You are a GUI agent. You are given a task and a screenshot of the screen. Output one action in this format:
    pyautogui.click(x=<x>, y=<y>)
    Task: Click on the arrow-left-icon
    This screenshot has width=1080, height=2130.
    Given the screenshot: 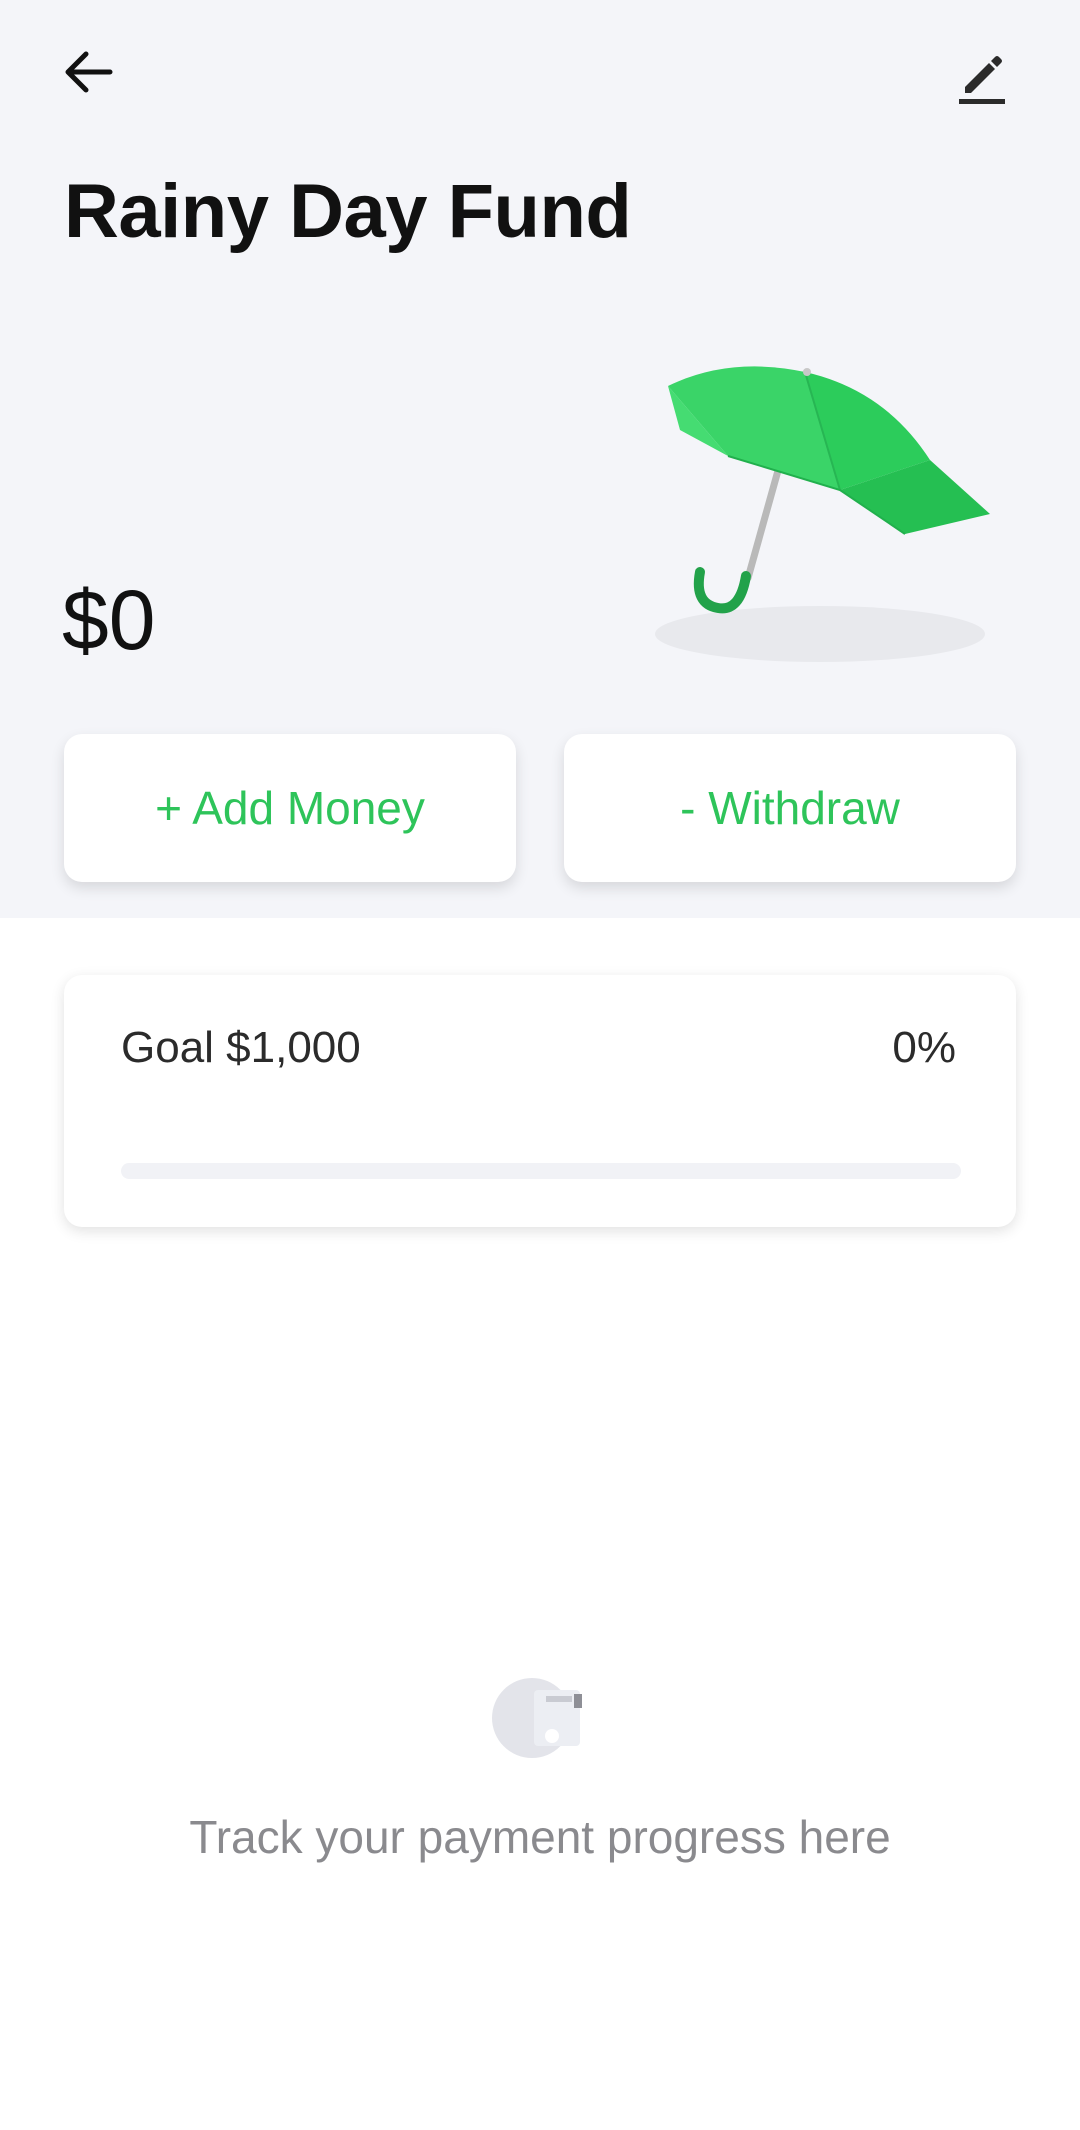 What is the action you would take?
    pyautogui.click(x=89, y=72)
    